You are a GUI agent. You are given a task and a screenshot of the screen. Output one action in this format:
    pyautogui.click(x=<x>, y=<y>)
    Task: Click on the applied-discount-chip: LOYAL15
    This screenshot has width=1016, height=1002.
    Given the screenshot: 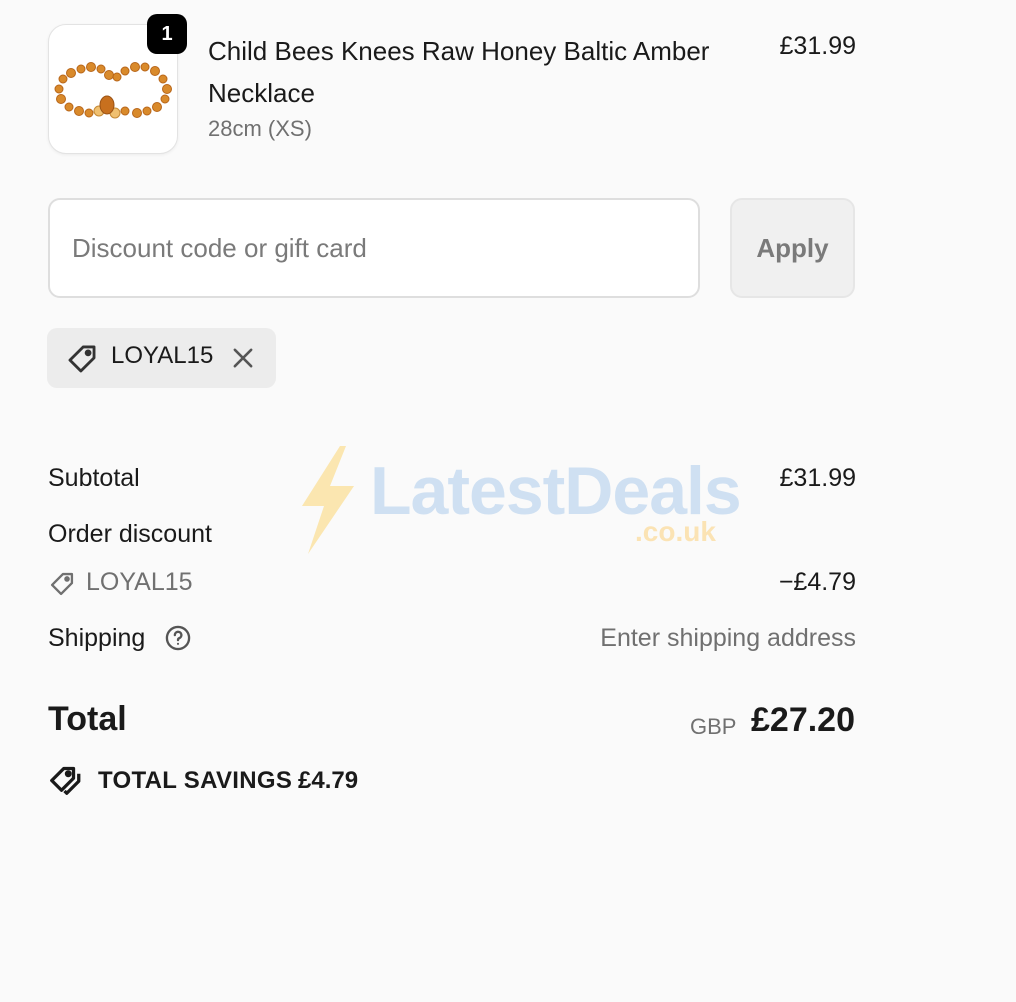 What is the action you would take?
    pyautogui.click(x=161, y=358)
    